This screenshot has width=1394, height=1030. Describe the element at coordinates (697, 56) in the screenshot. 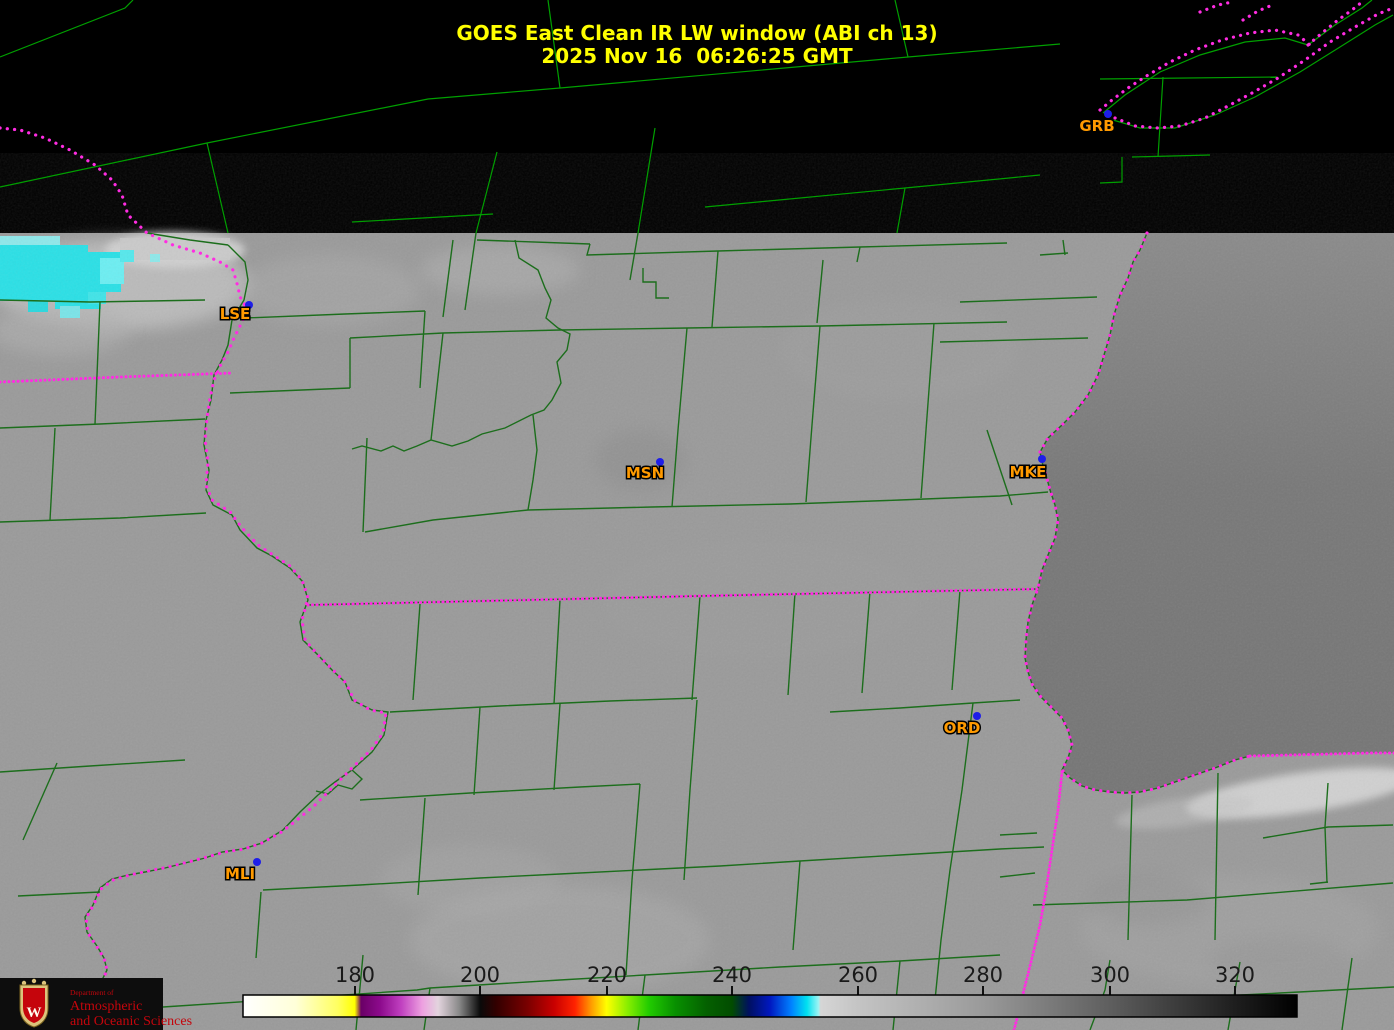

I see `title-line-2: 2025 Nov 16 06:26:25 GMT` at that location.